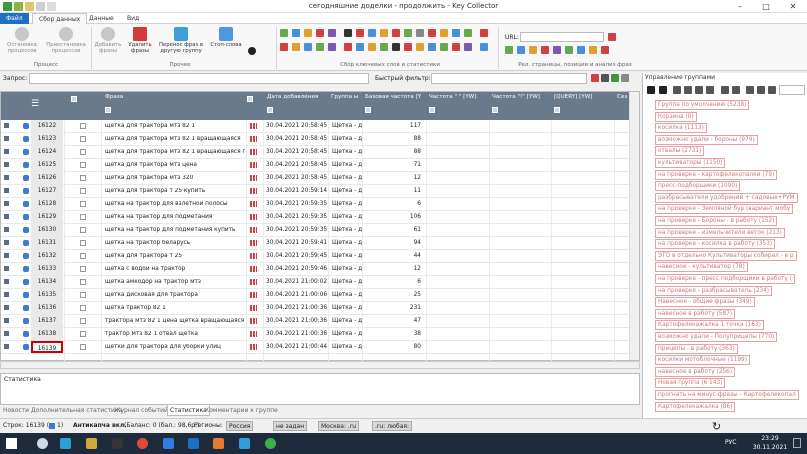  I want to click on minimize-button: –, so click(740, 6).